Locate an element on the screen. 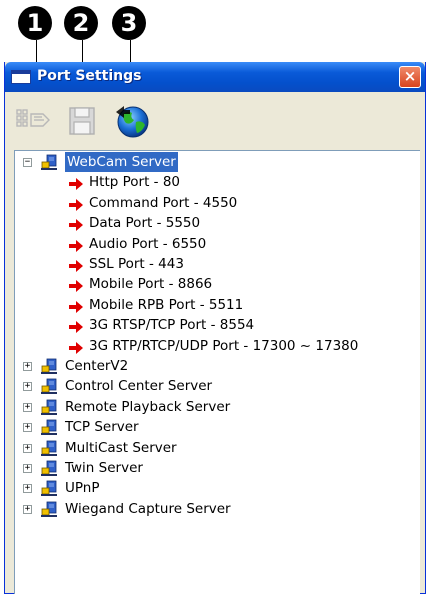 The width and height of the screenshot is (426, 594). port-list-item: Audio Port - 6550 is located at coordinates (215, 244).